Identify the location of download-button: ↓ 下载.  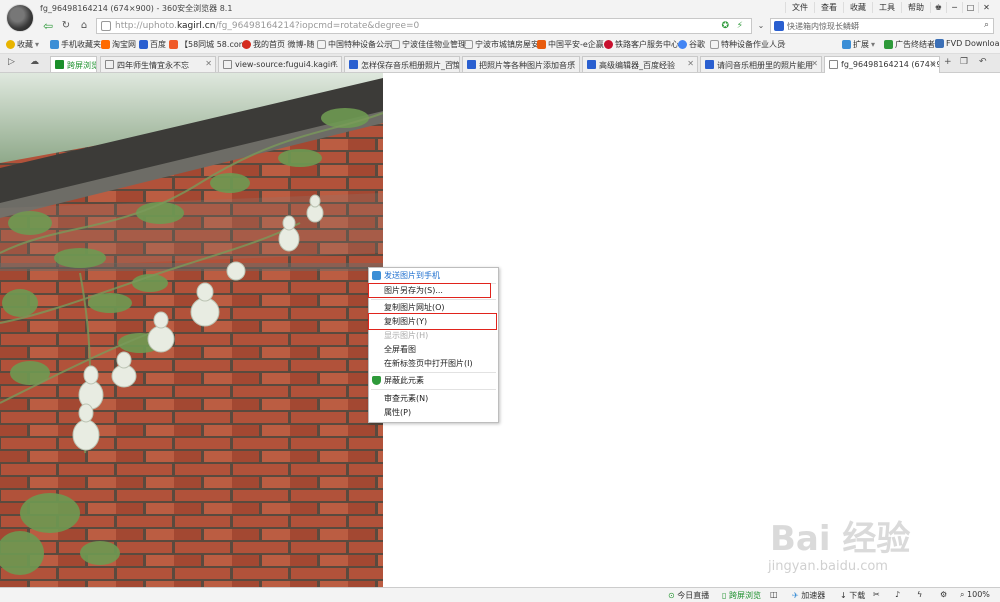
(852, 595).